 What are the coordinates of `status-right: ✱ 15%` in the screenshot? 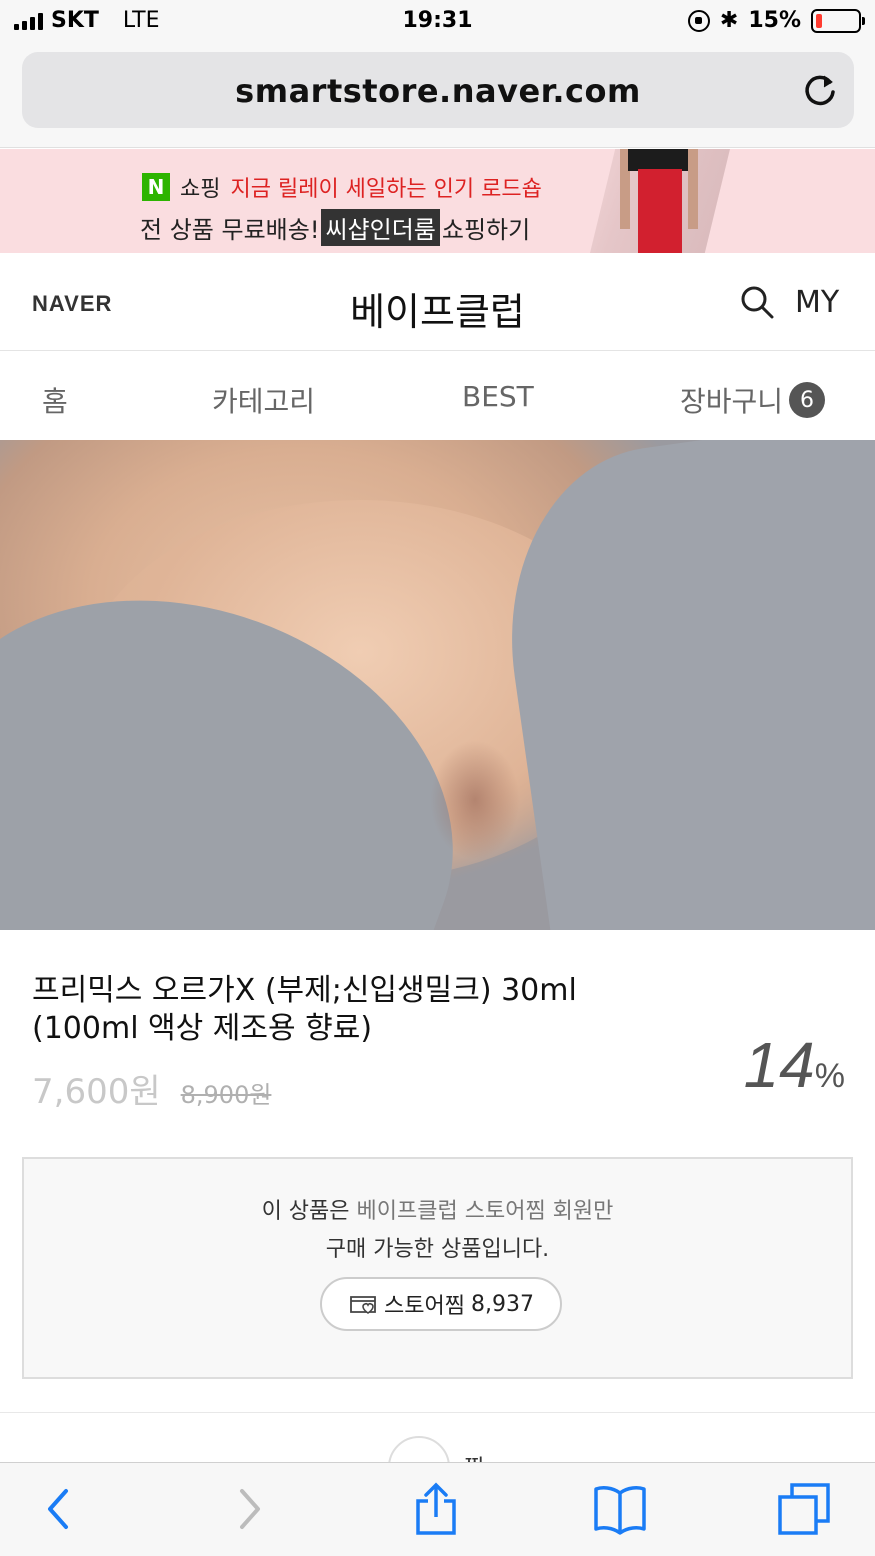 It's located at (776, 20).